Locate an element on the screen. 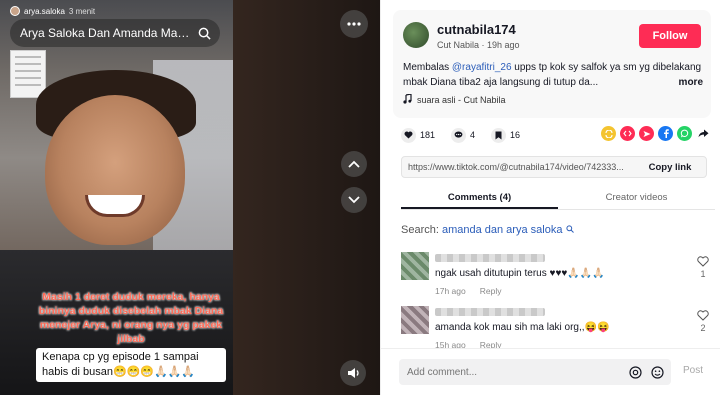 This screenshot has height=395, width=720. poster-subtitle: Cut Nabila · 19h ago is located at coordinates (478, 45).